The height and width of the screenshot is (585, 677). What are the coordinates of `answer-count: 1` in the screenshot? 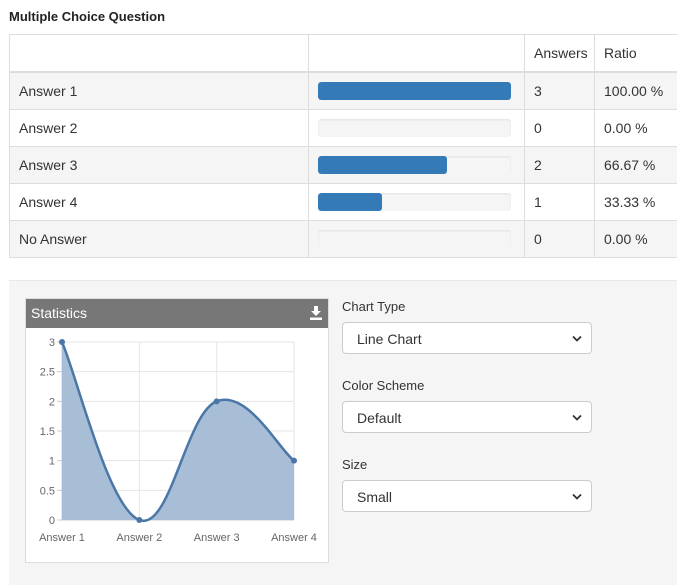 It's located at (560, 202).